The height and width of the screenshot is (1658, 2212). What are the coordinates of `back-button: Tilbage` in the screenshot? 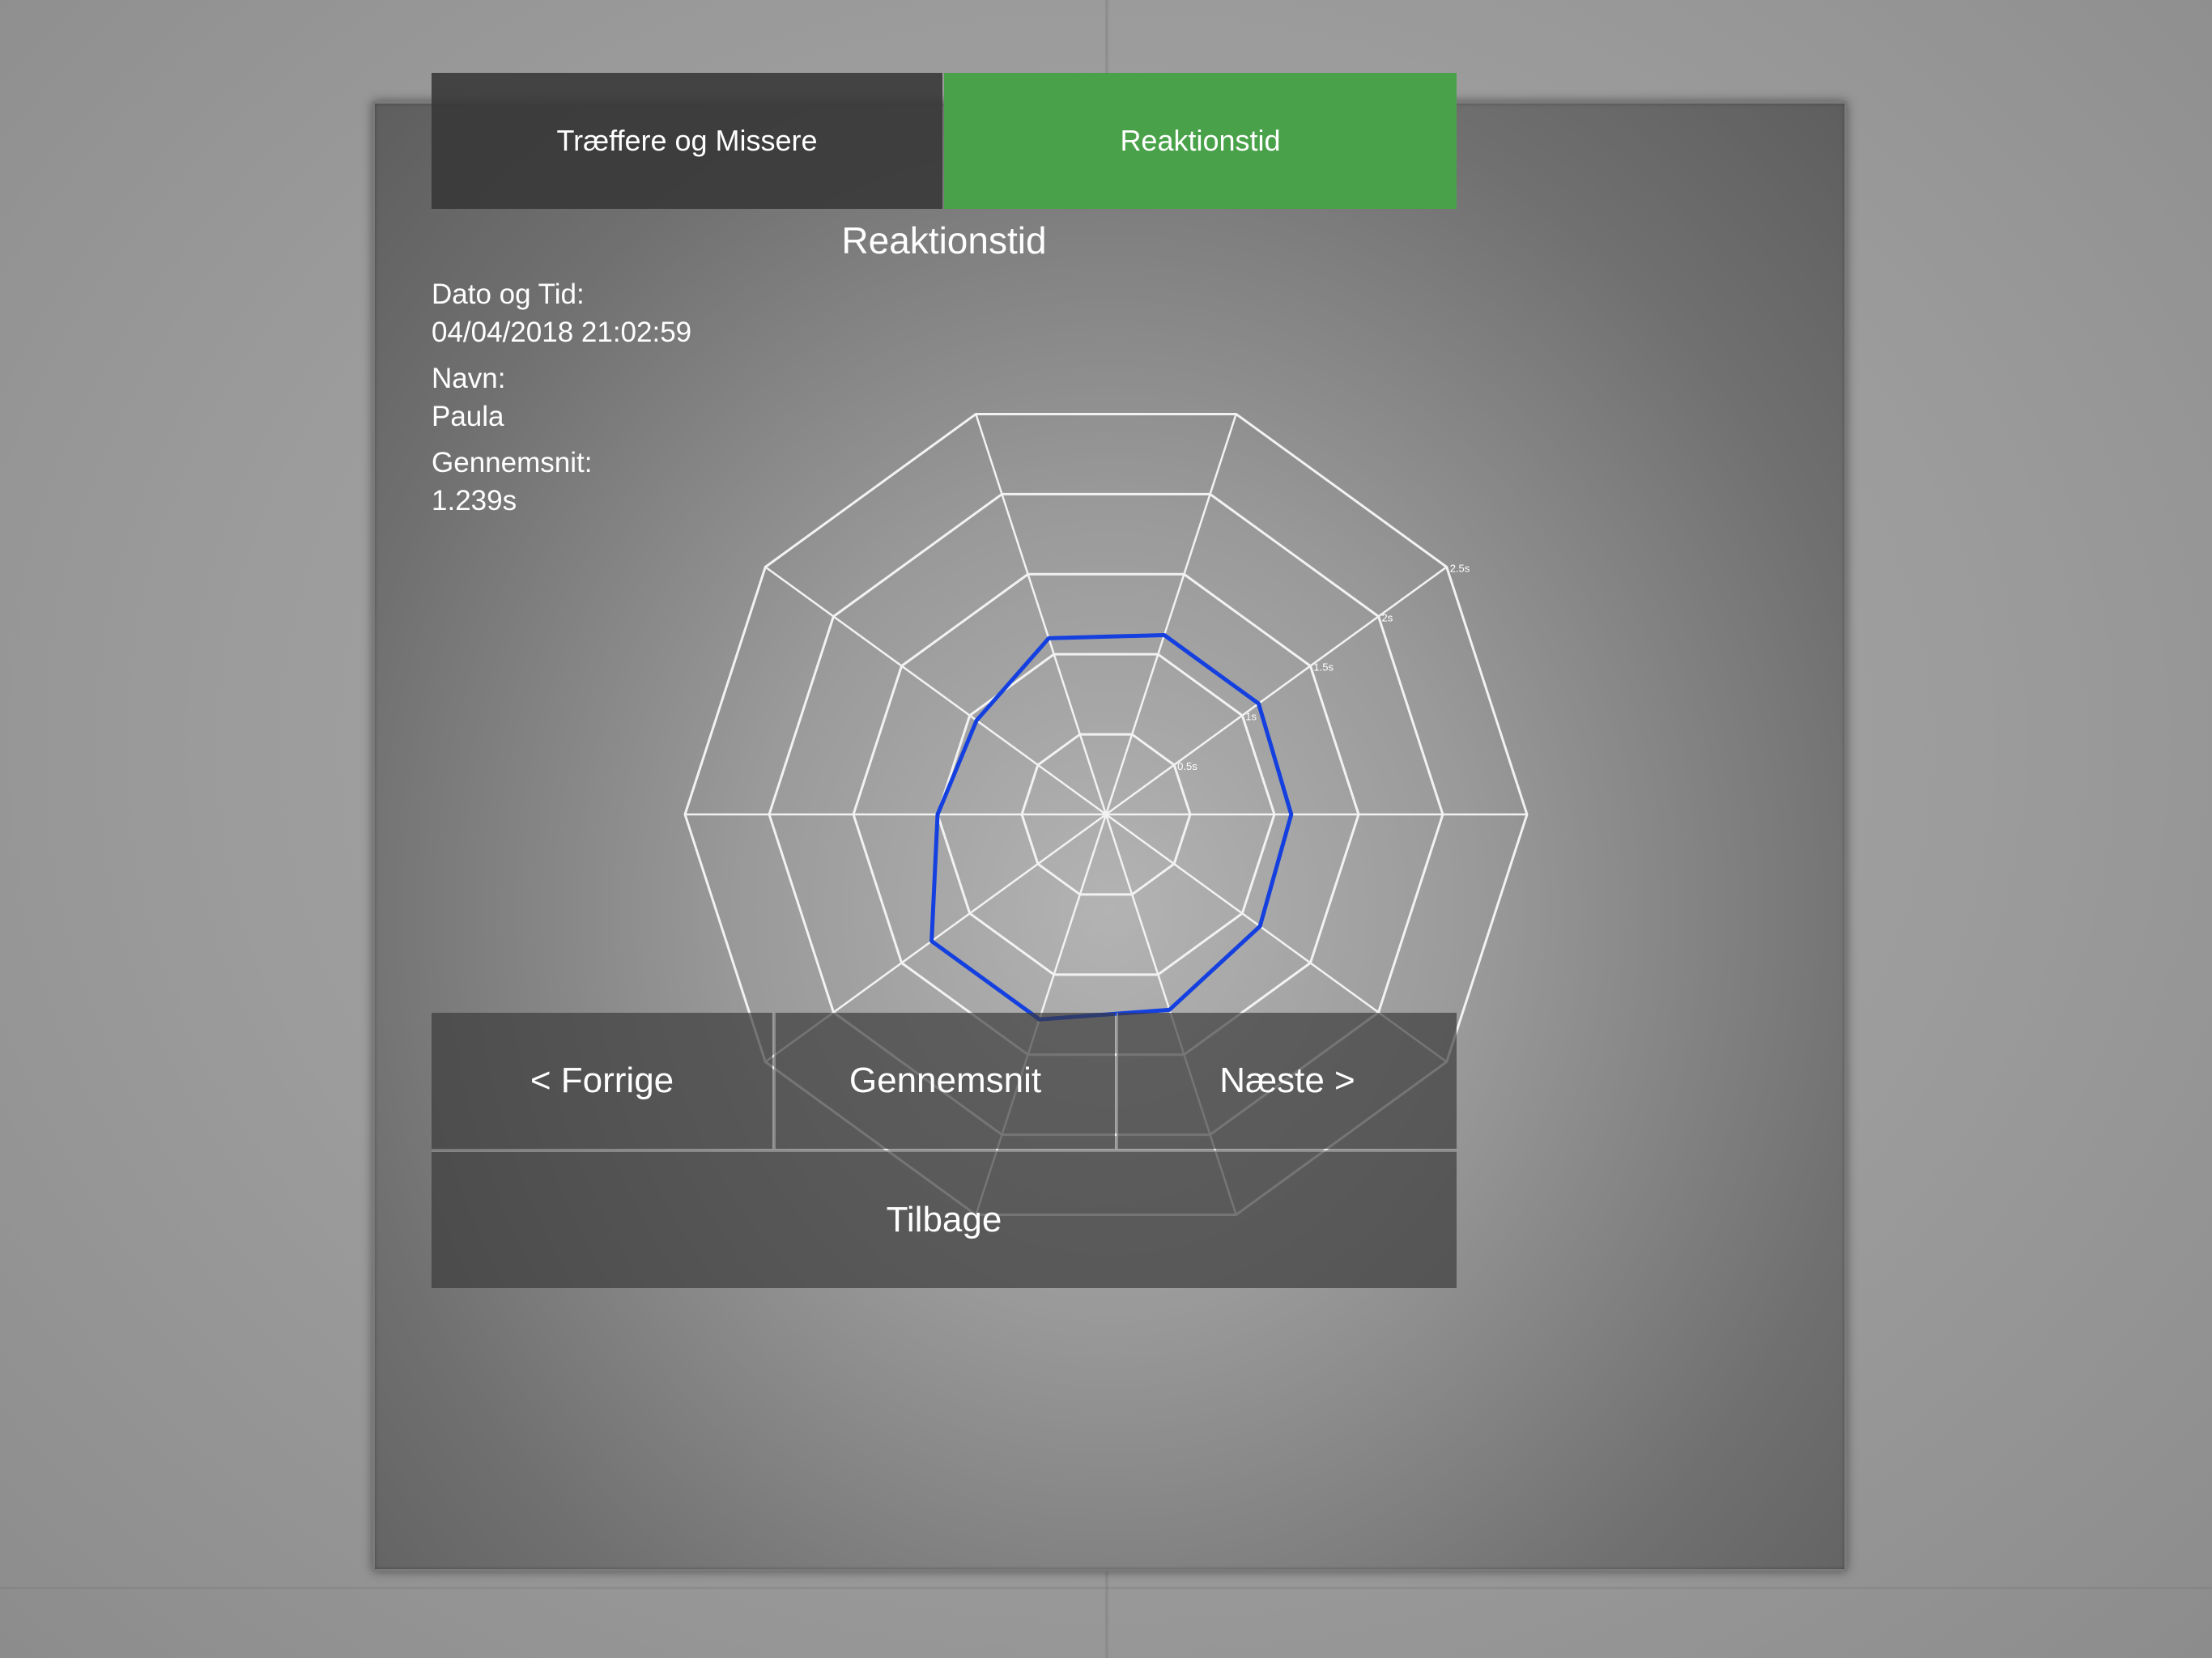 It's located at (944, 1219).